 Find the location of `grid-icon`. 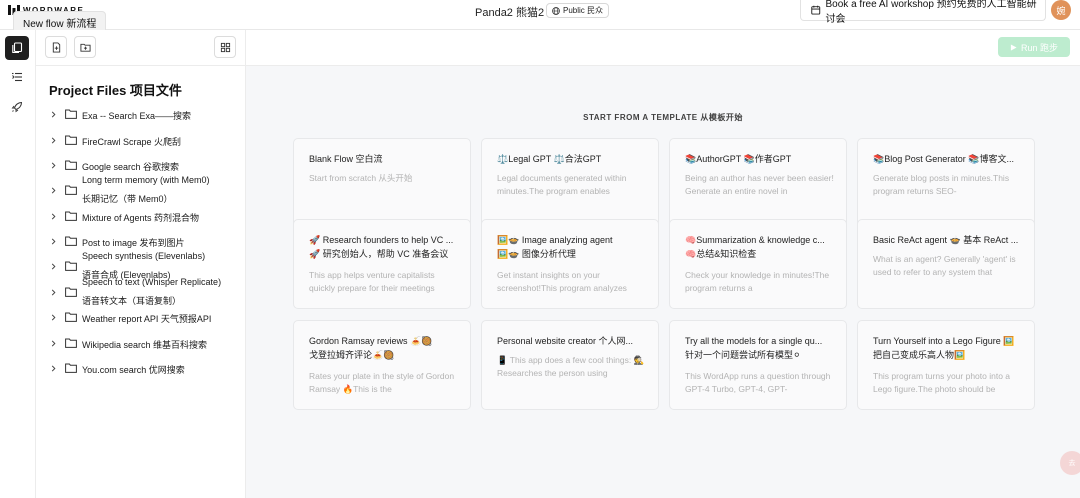

grid-icon is located at coordinates (225, 47).